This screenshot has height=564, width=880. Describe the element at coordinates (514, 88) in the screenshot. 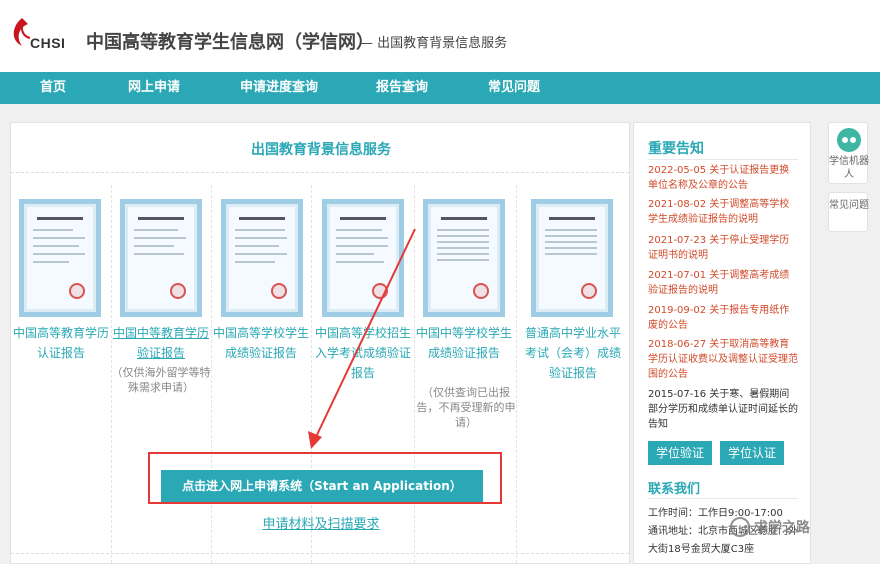

I see `nav-faq: 常见问题` at that location.